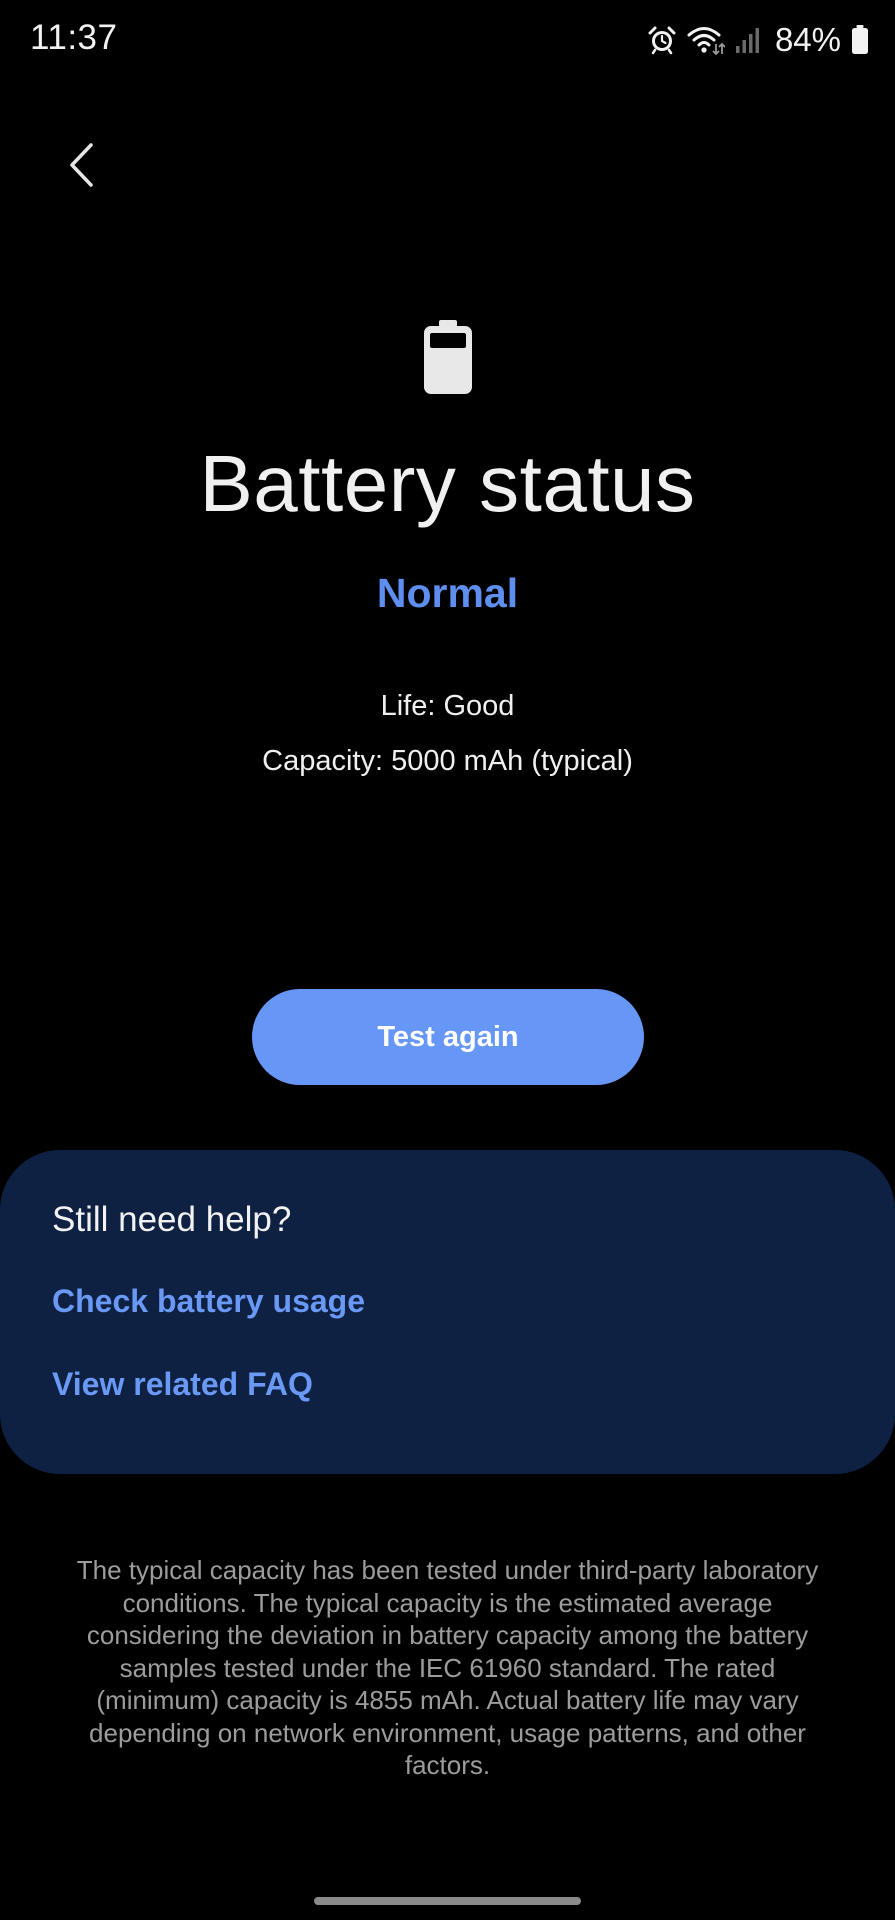  Describe the element at coordinates (447, 593) in the screenshot. I see `battery-status-value: Normal` at that location.